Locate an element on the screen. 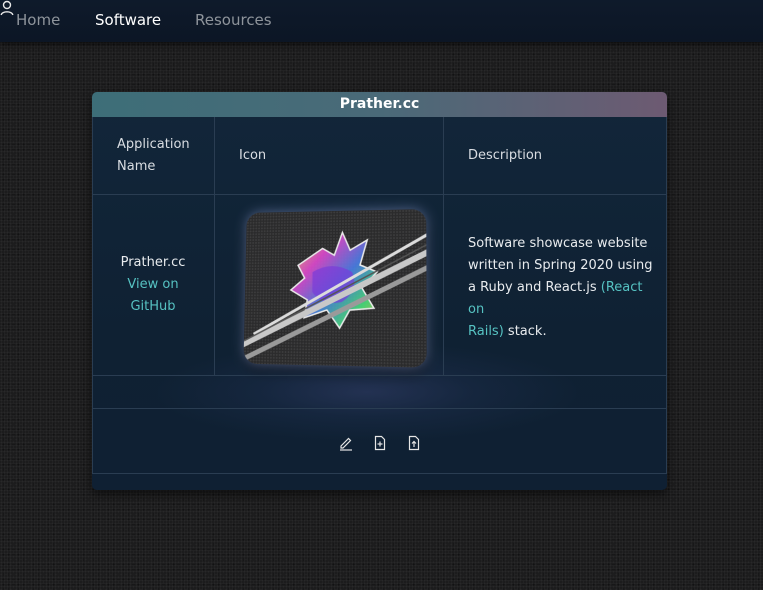 The image size is (763, 590). column-header-application-name: Application Name is located at coordinates (153, 156).